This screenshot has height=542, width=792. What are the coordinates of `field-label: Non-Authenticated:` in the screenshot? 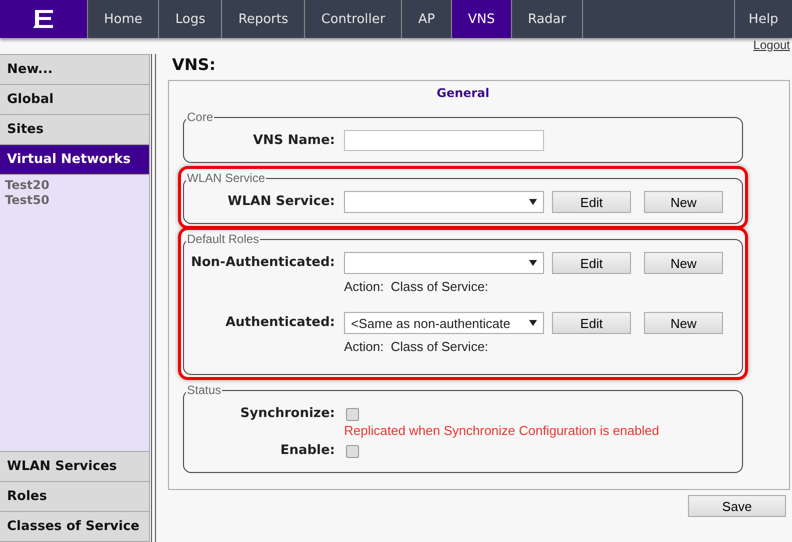 It's located at (263, 263).